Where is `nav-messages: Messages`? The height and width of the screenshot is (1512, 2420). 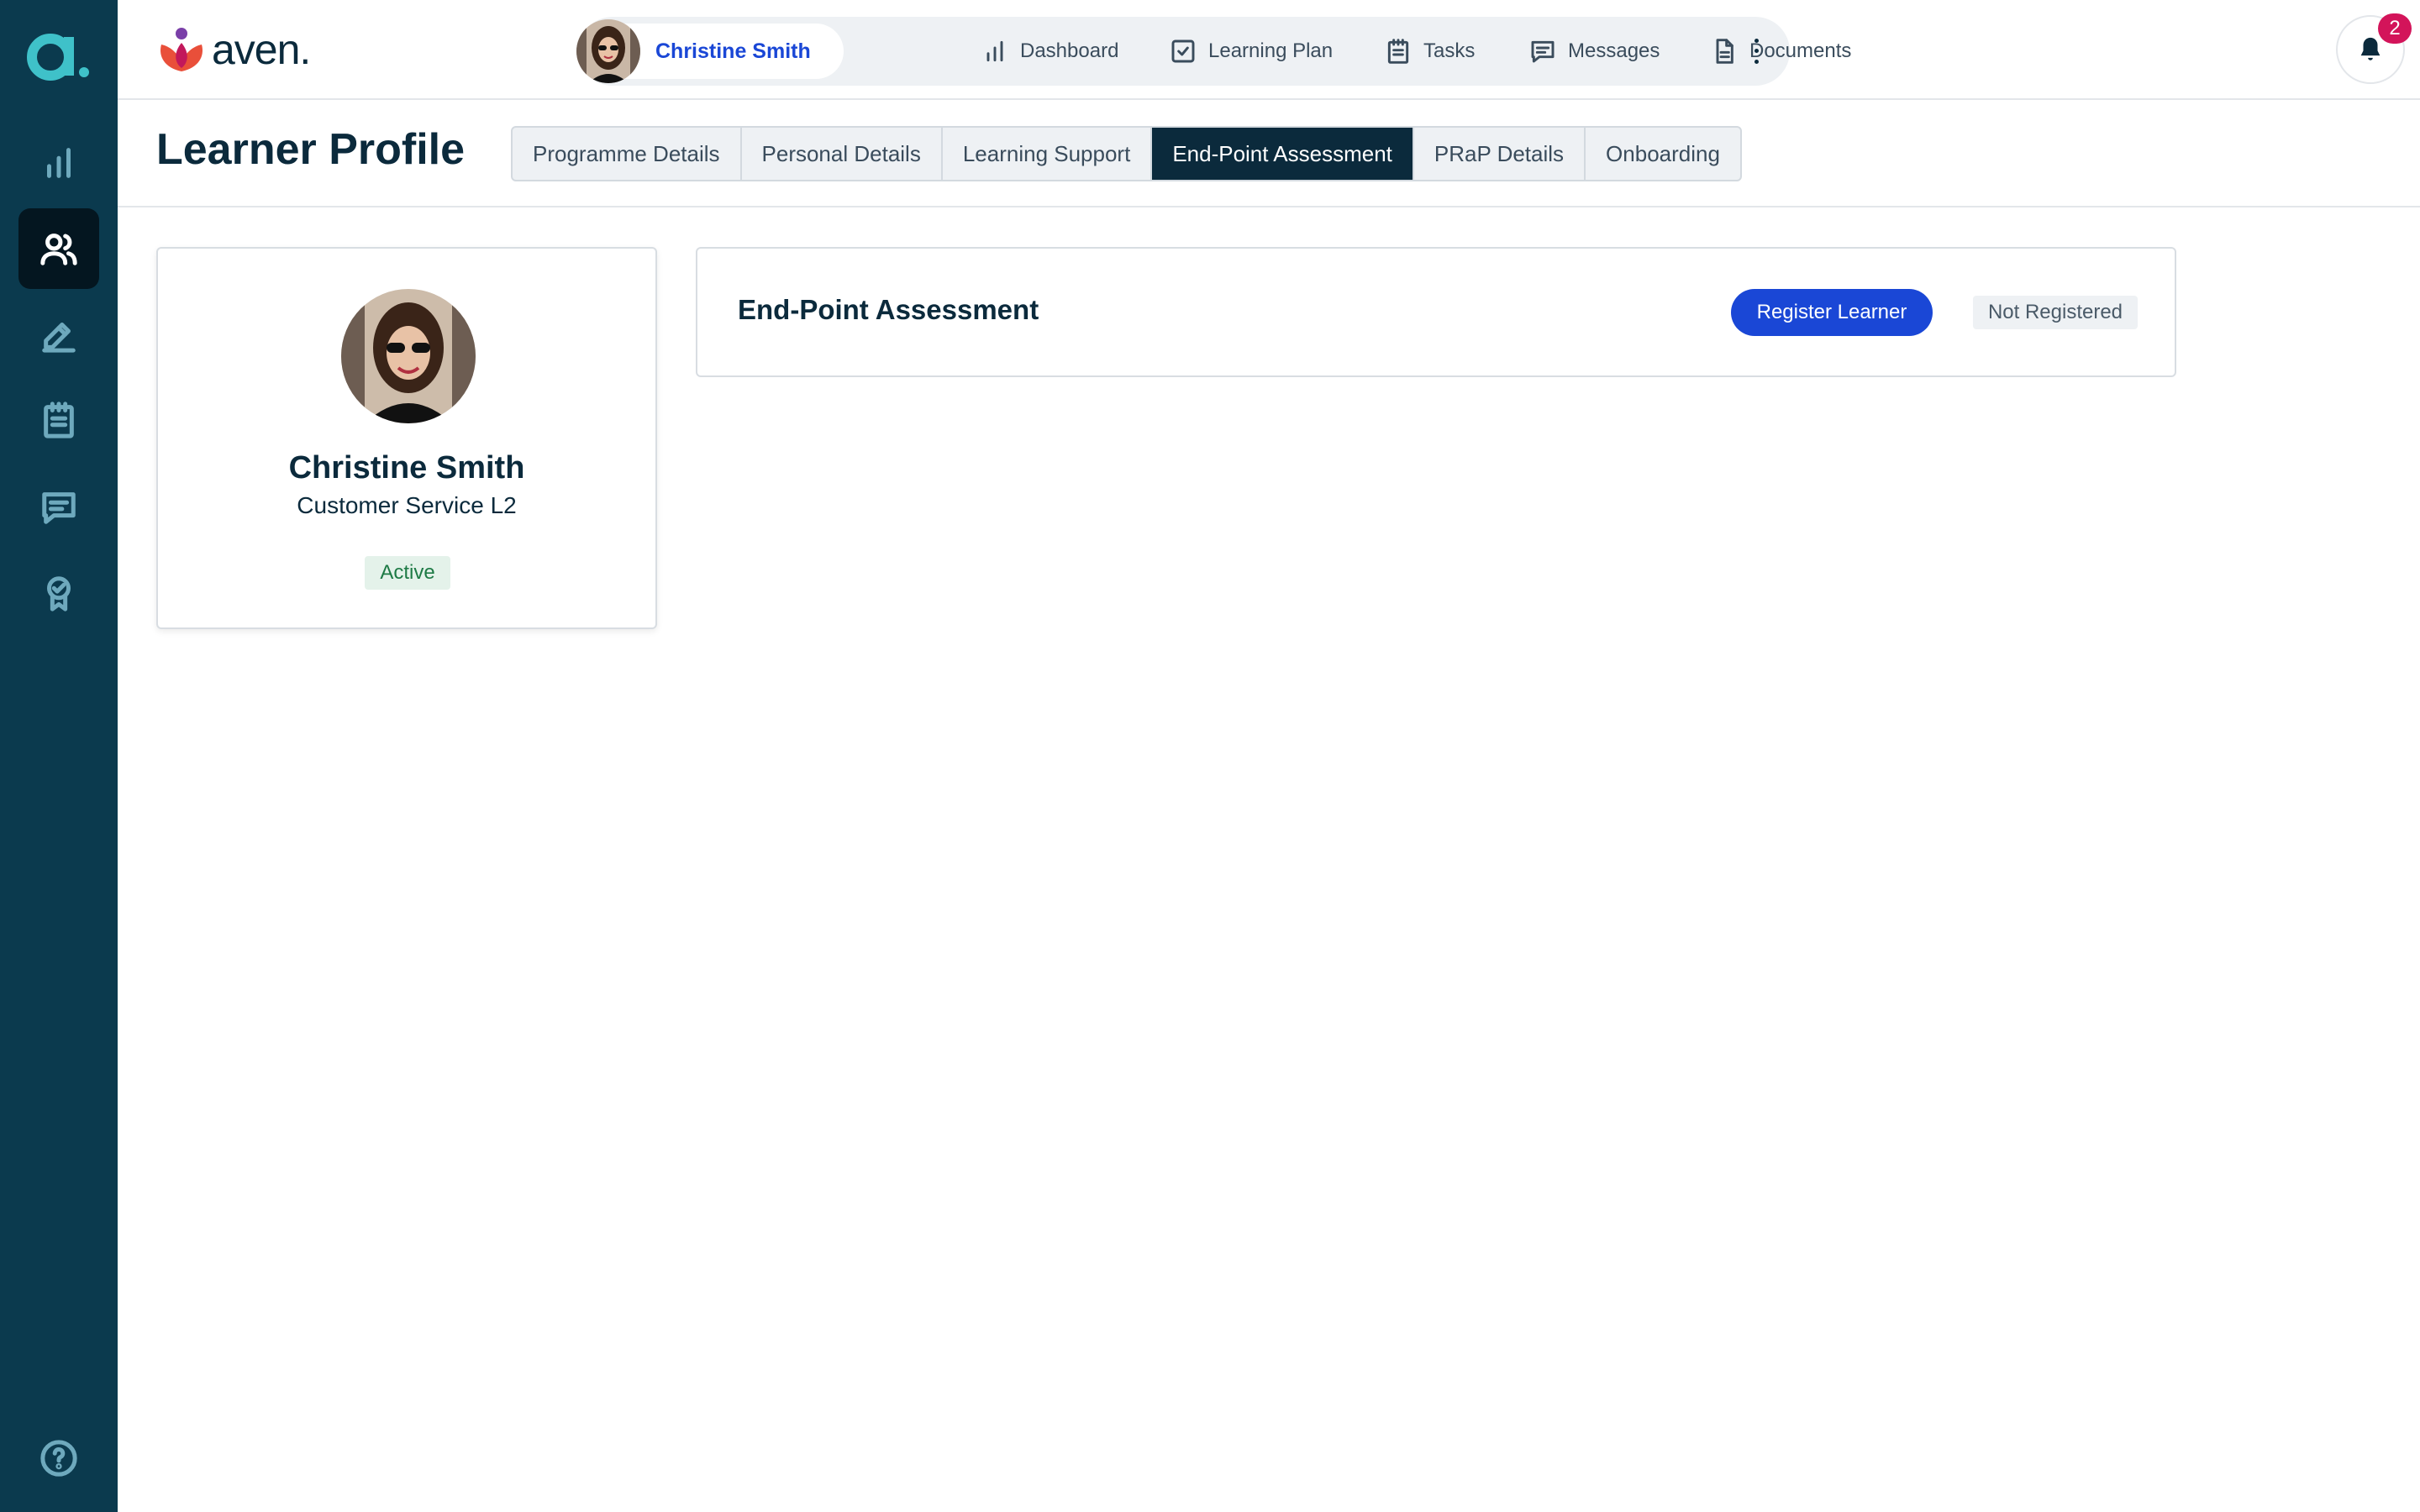
nav-messages: Messages is located at coordinates (1594, 51).